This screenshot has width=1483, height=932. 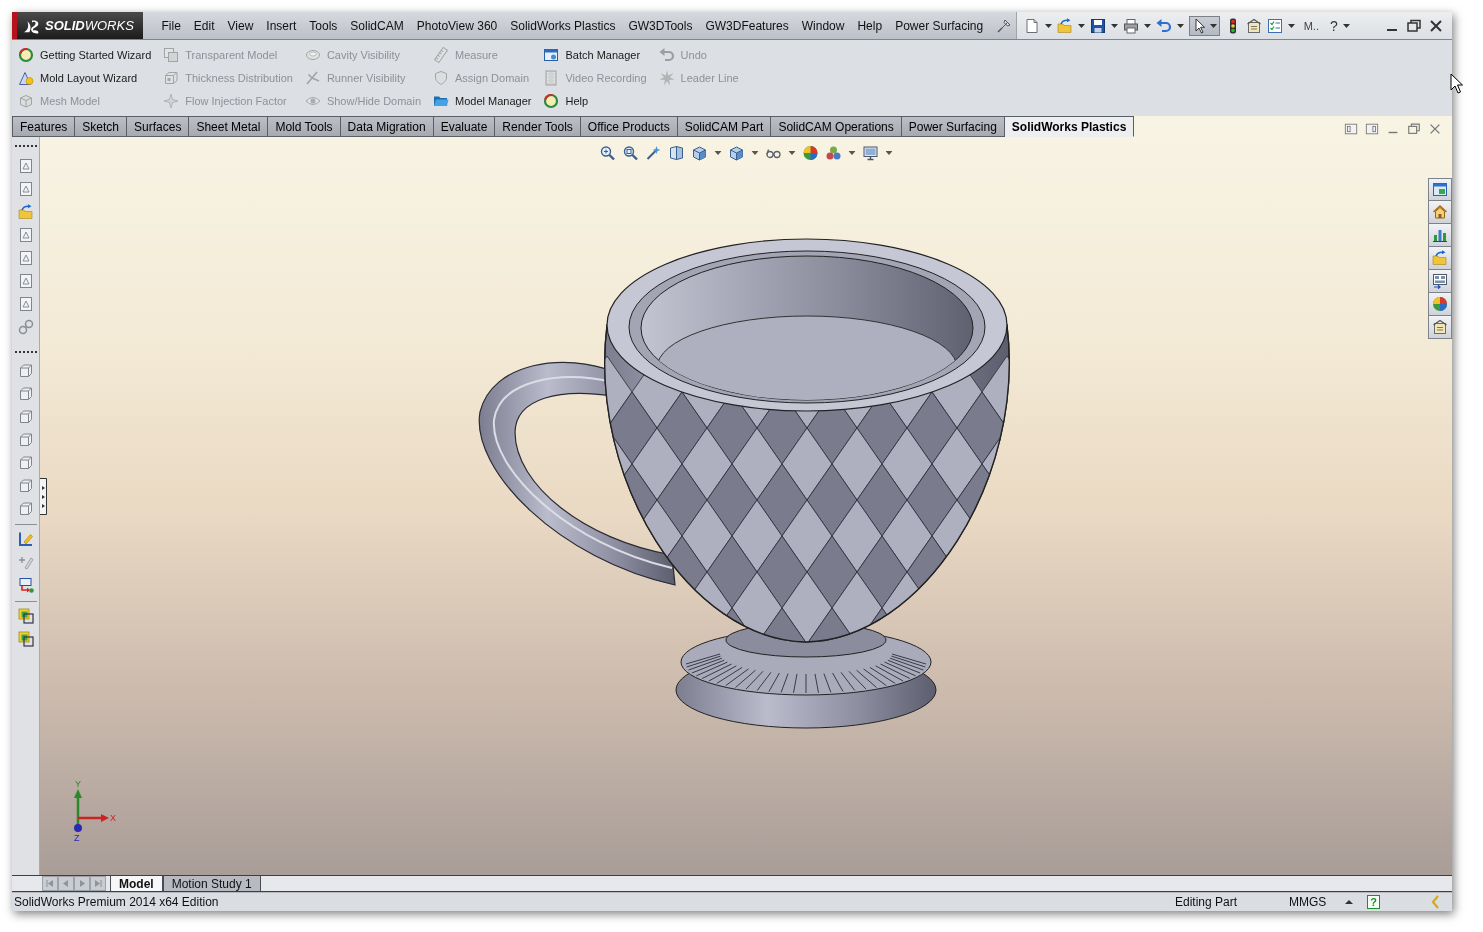 What do you see at coordinates (1031, 25) in the screenshot?
I see `document-icon` at bounding box center [1031, 25].